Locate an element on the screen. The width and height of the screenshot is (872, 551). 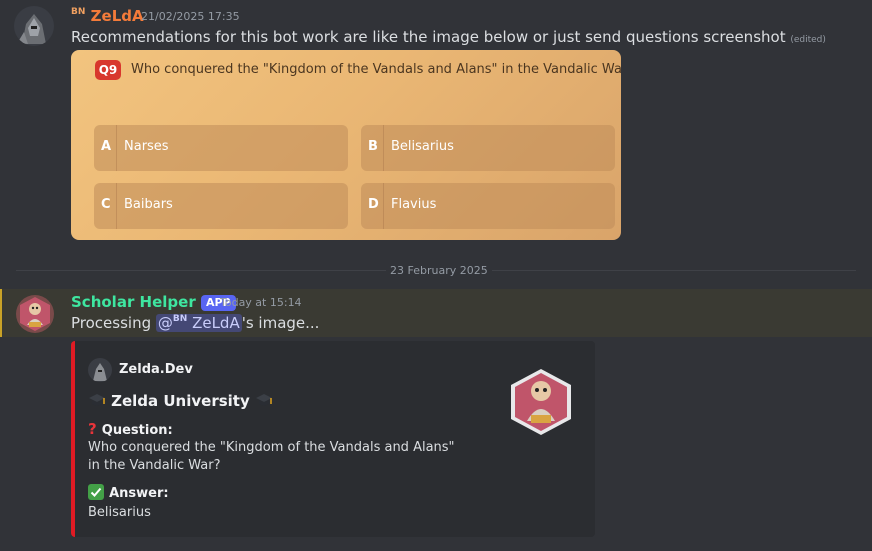
quiz-option-a: A Narses is located at coordinates (221, 148).